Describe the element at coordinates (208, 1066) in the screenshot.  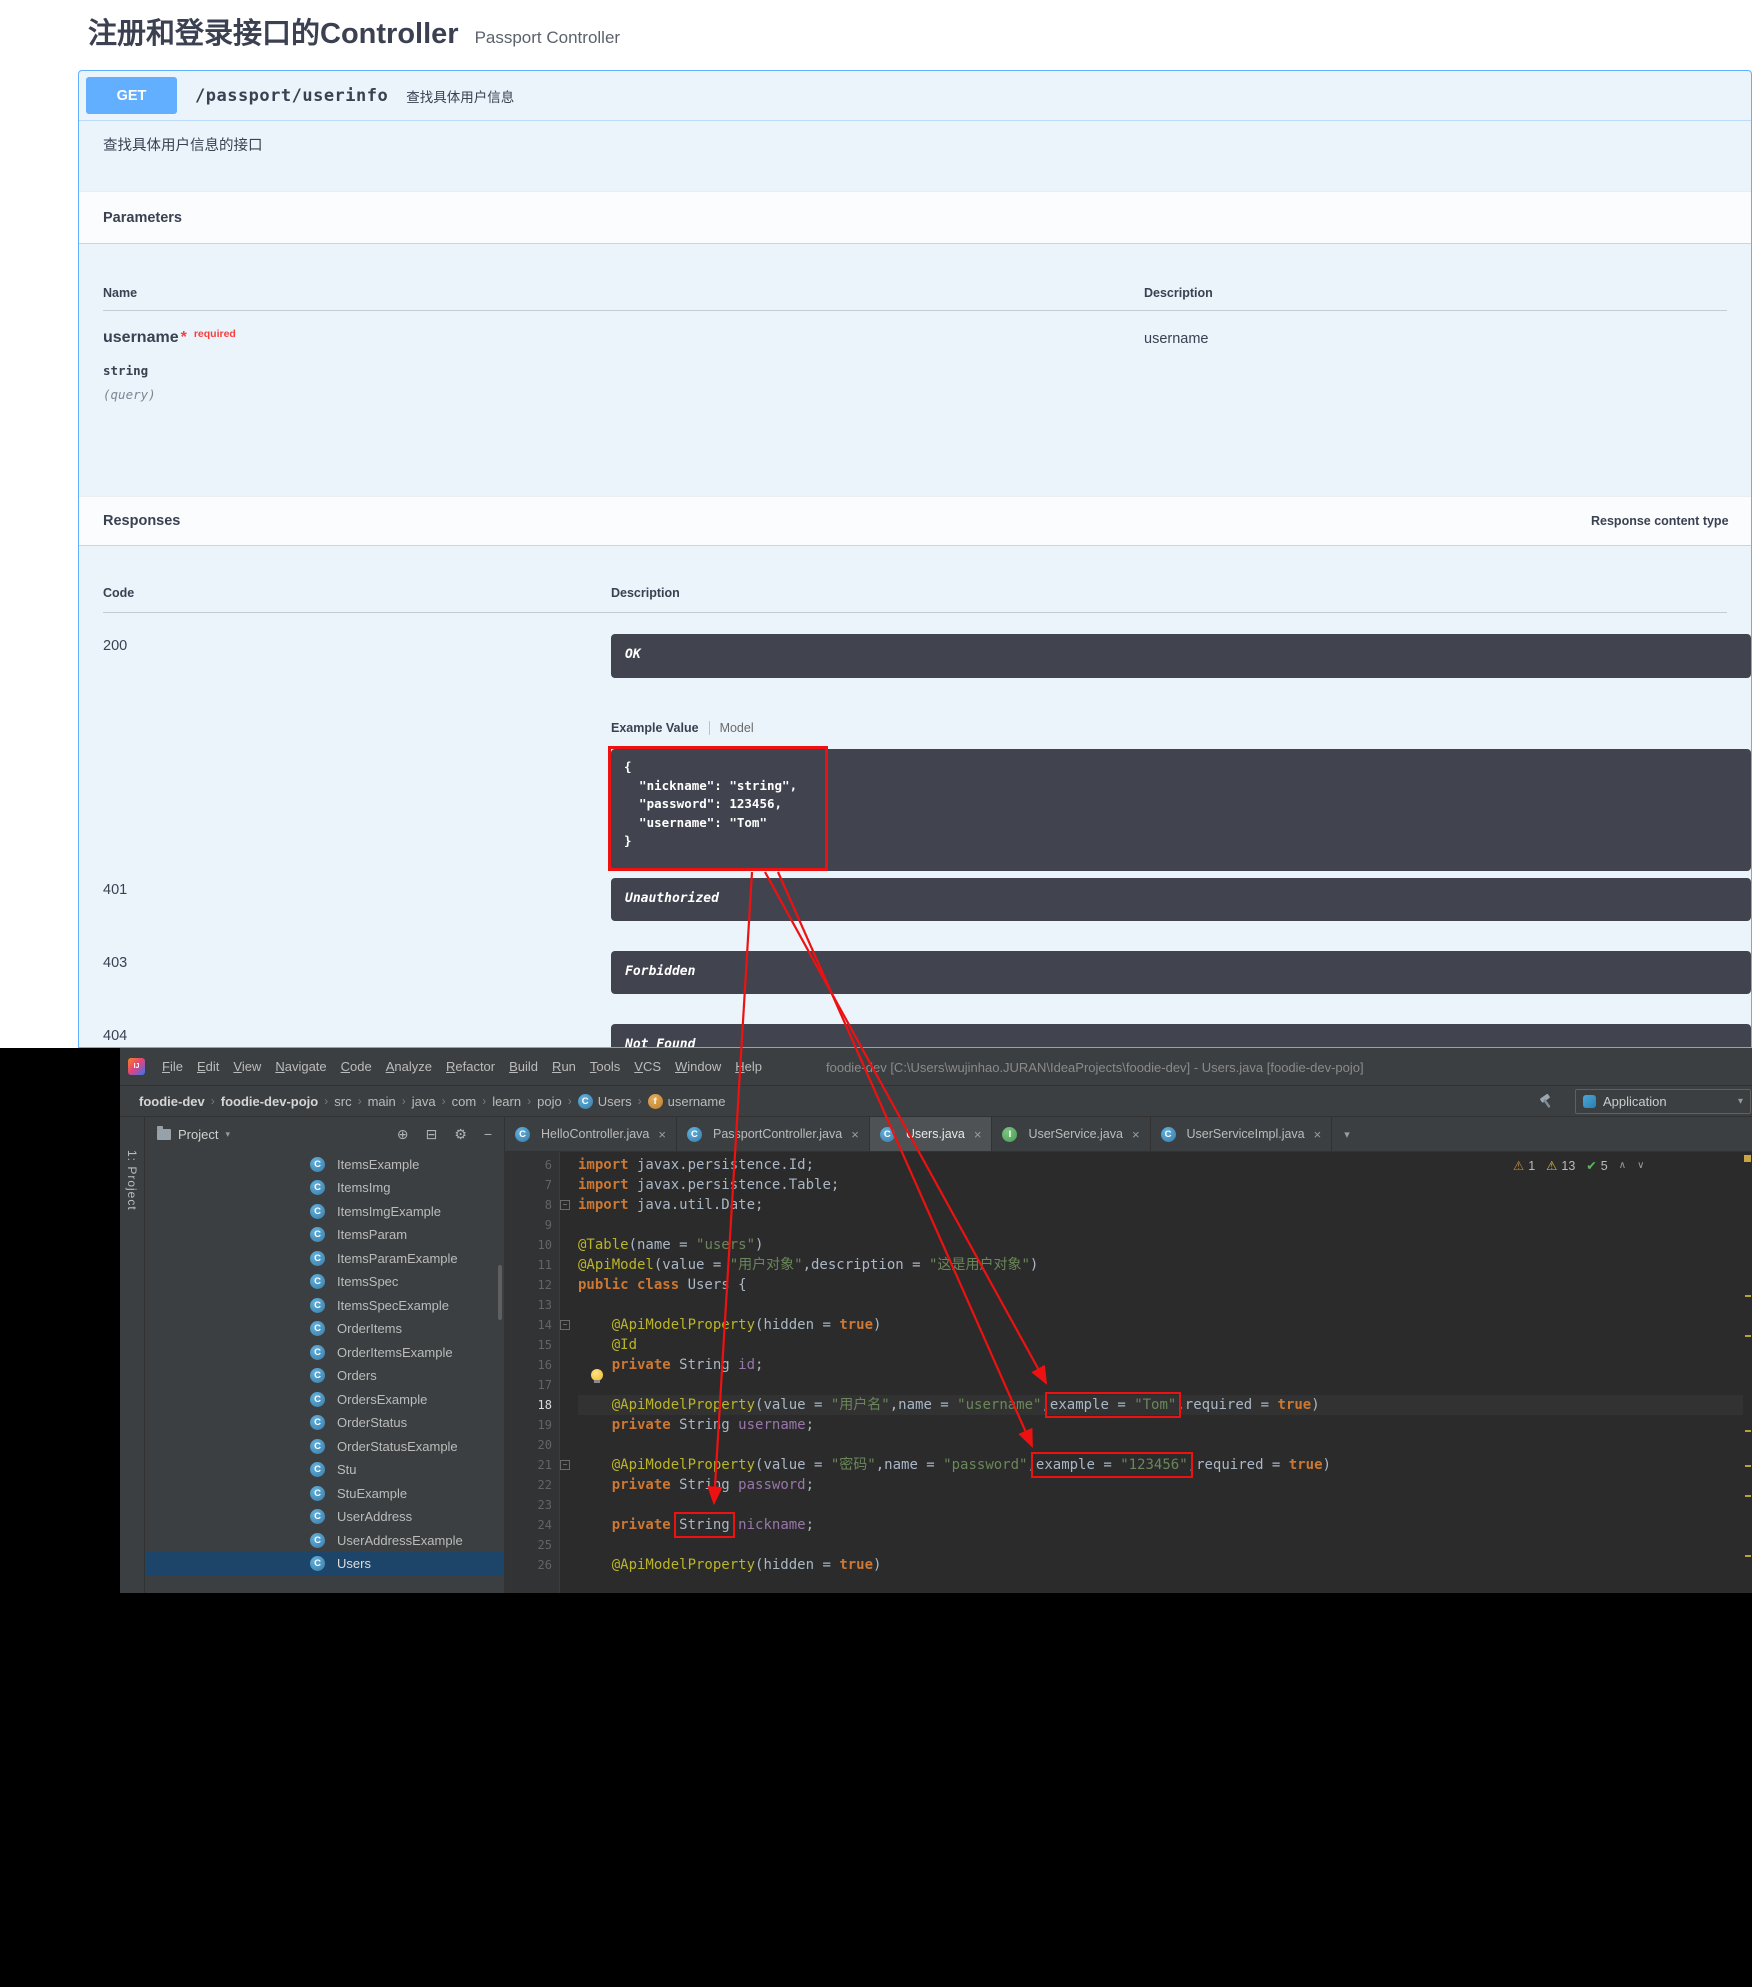
I see `menu-edit: Edit` at that location.